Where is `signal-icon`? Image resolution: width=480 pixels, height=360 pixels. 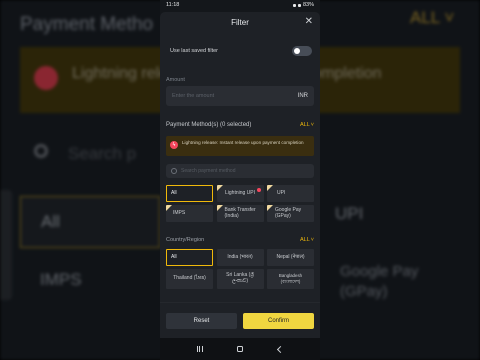
signal-icon is located at coordinates (299, 5).